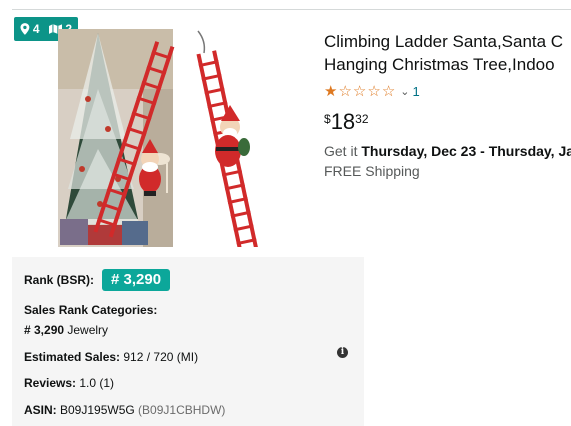  Describe the element at coordinates (40, 410) in the screenshot. I see `asin-label: ASIN:` at that location.